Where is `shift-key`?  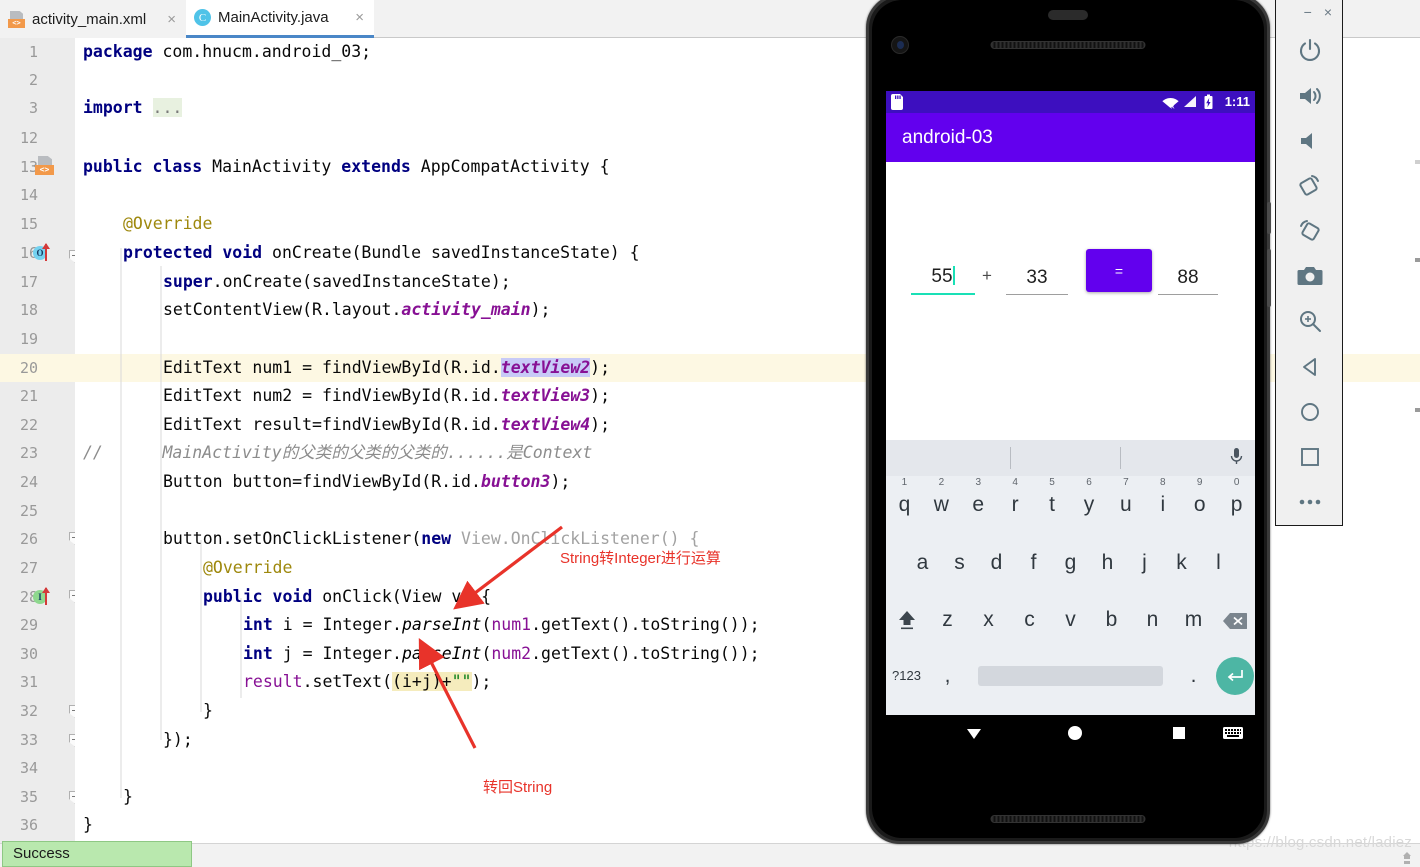
shift-key is located at coordinates (906, 620).